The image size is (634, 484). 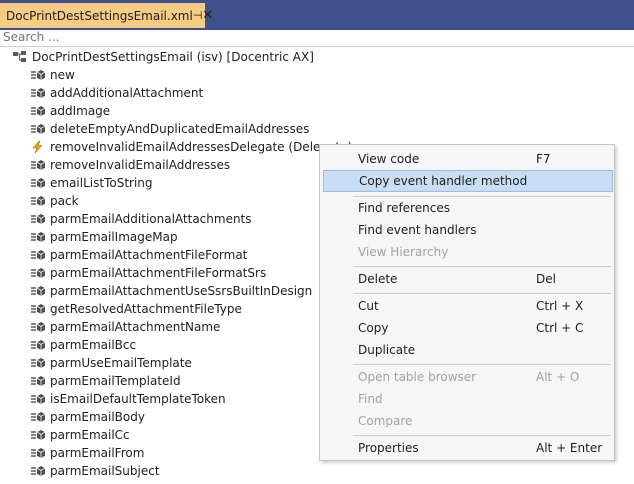 What do you see at coordinates (558, 377) in the screenshot?
I see `menu-item-shortcut: Alt + O` at bounding box center [558, 377].